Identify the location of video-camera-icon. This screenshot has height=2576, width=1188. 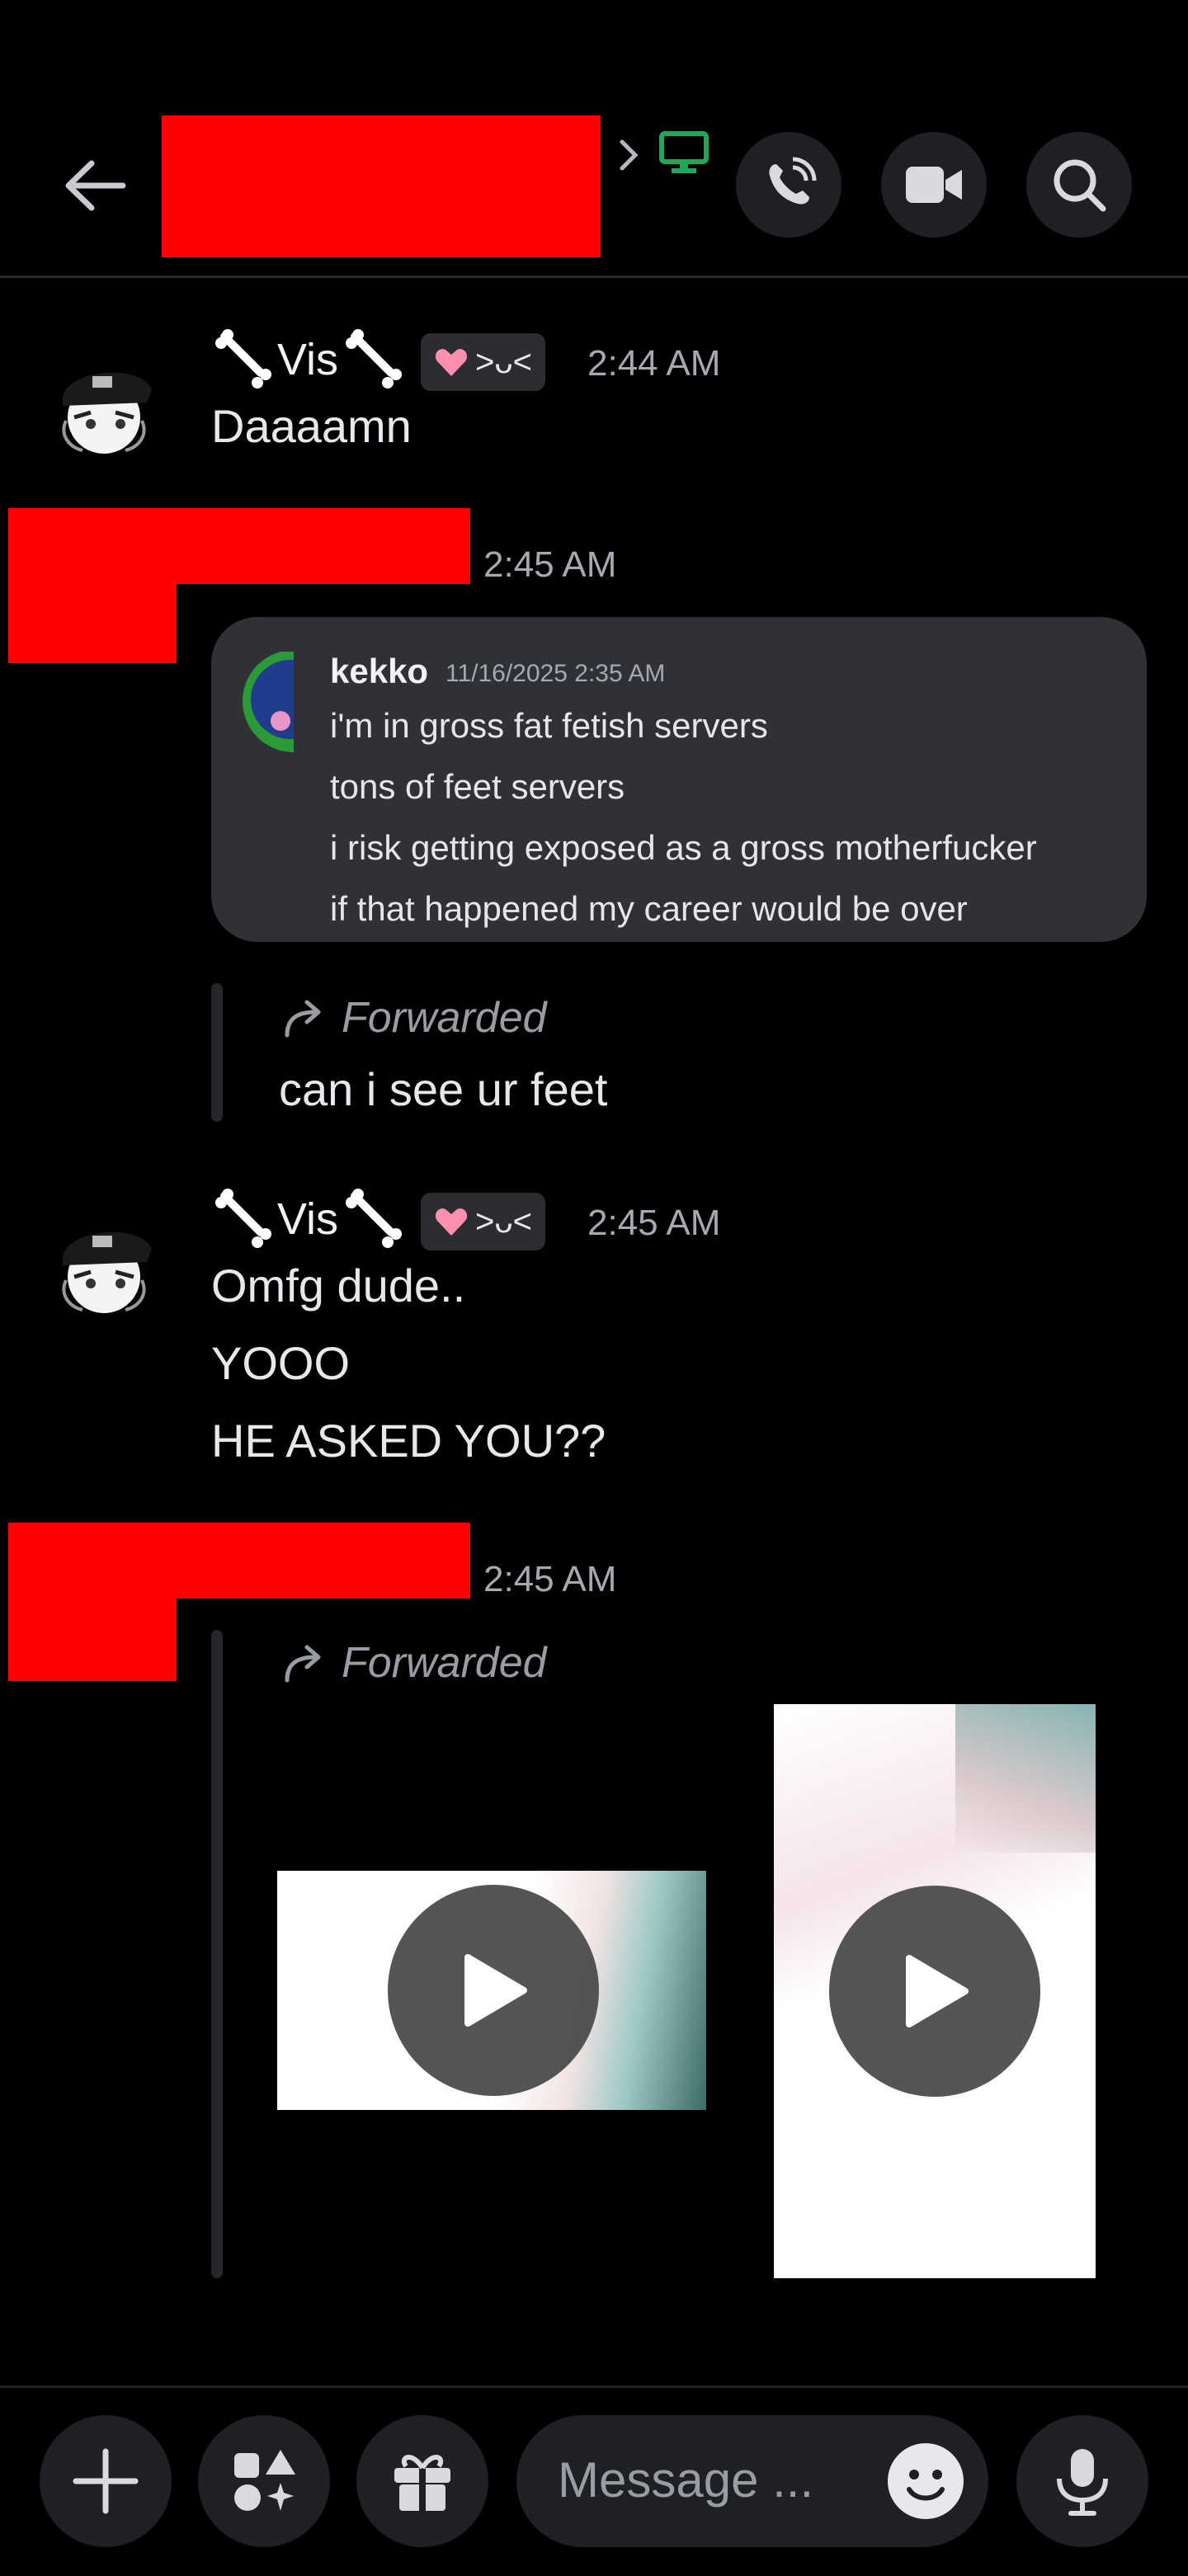
(934, 185).